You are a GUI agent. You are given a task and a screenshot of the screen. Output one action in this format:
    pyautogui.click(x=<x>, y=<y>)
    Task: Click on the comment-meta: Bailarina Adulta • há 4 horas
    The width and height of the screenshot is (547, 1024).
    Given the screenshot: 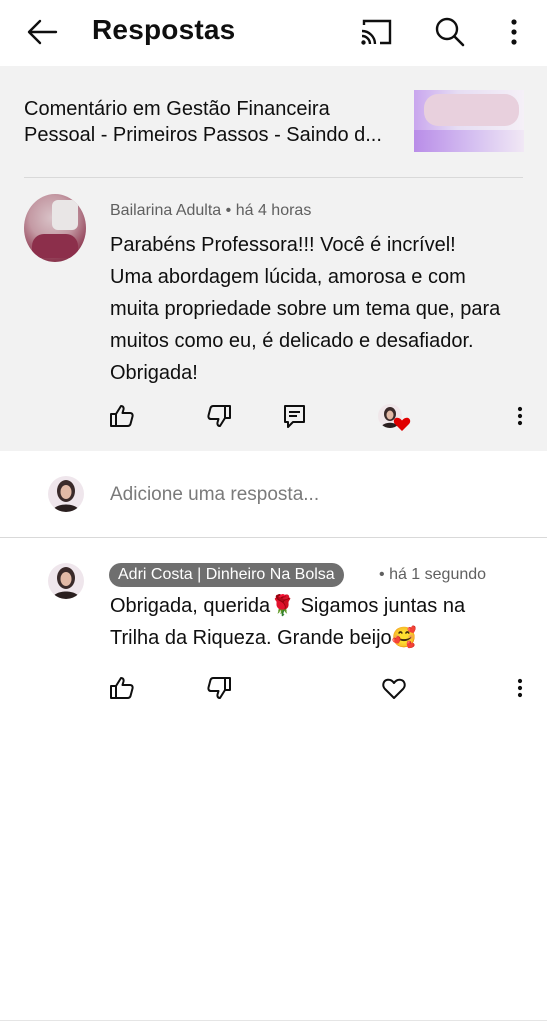 What is the action you would take?
    pyautogui.click(x=210, y=211)
    